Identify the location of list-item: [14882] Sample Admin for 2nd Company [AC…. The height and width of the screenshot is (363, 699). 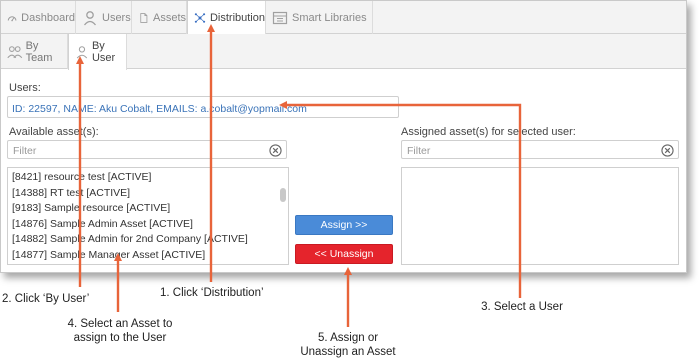
(148, 241).